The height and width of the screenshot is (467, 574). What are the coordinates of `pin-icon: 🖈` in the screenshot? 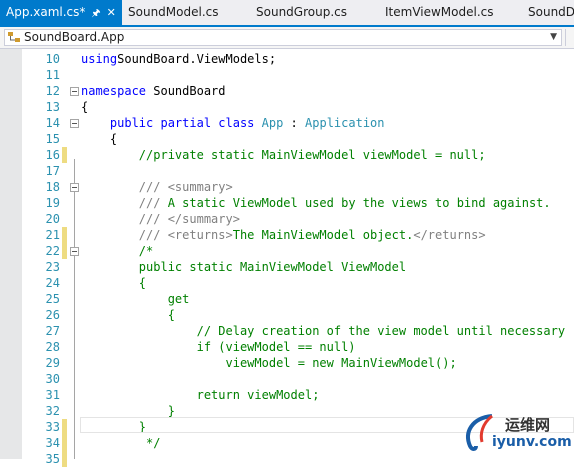 It's located at (95, 13).